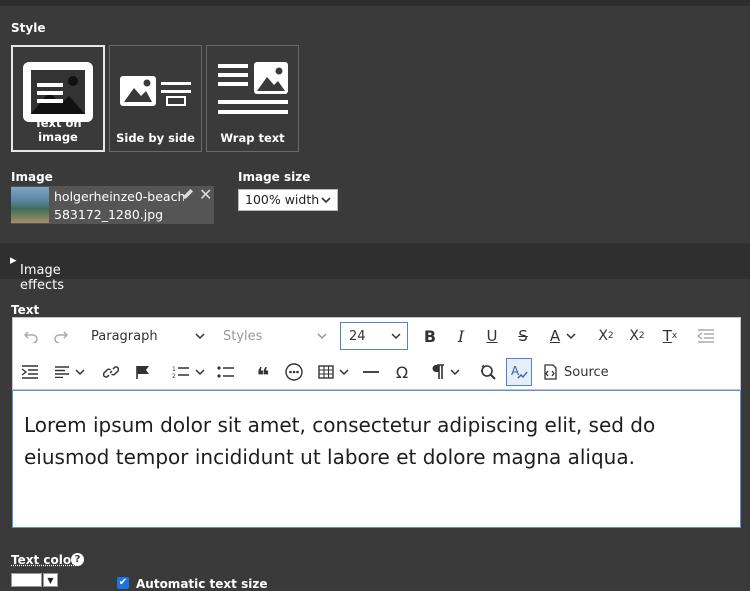 The height and width of the screenshot is (591, 750). Describe the element at coordinates (143, 372) in the screenshot. I see `anchor-flag-icon` at that location.